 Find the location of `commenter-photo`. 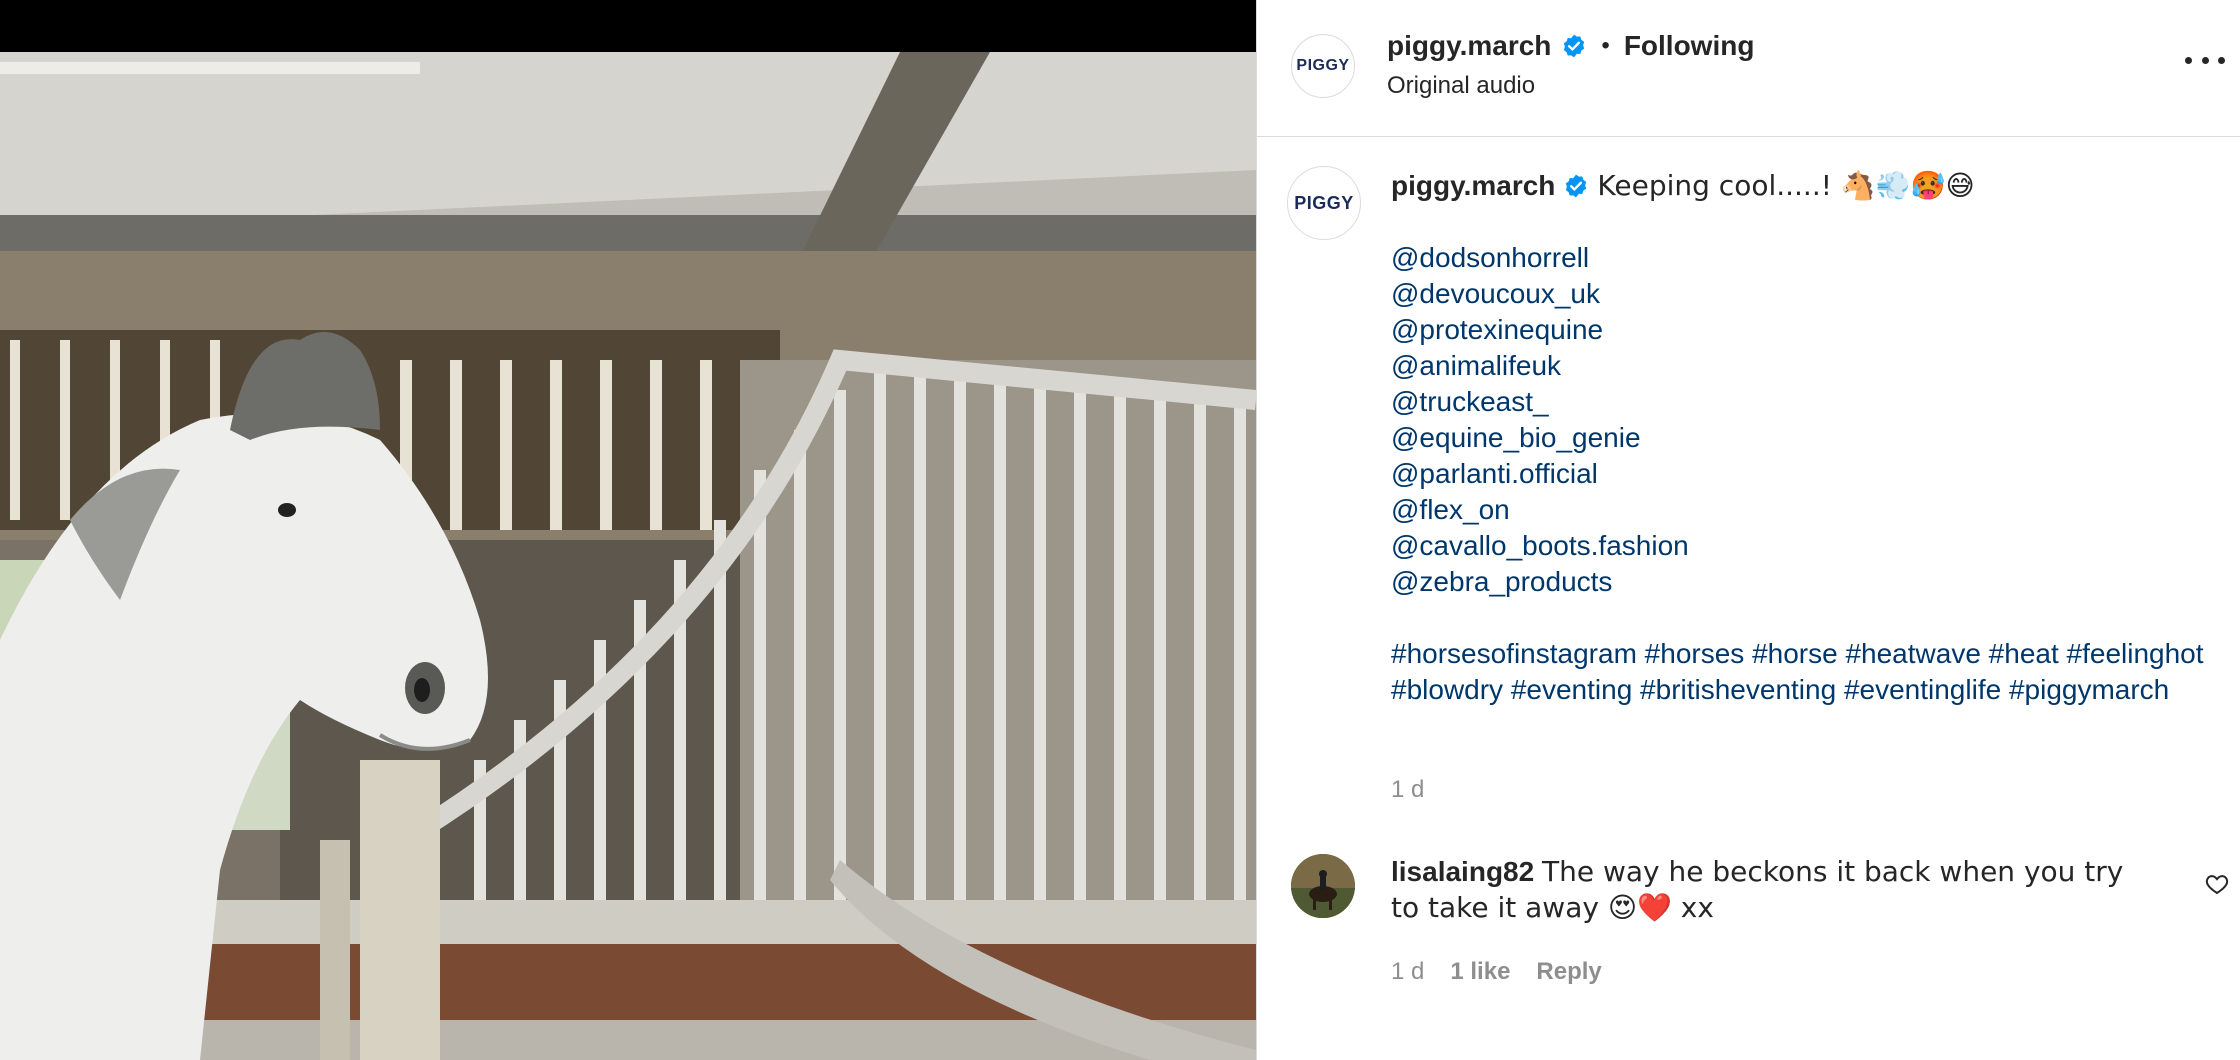

commenter-photo is located at coordinates (1323, 886).